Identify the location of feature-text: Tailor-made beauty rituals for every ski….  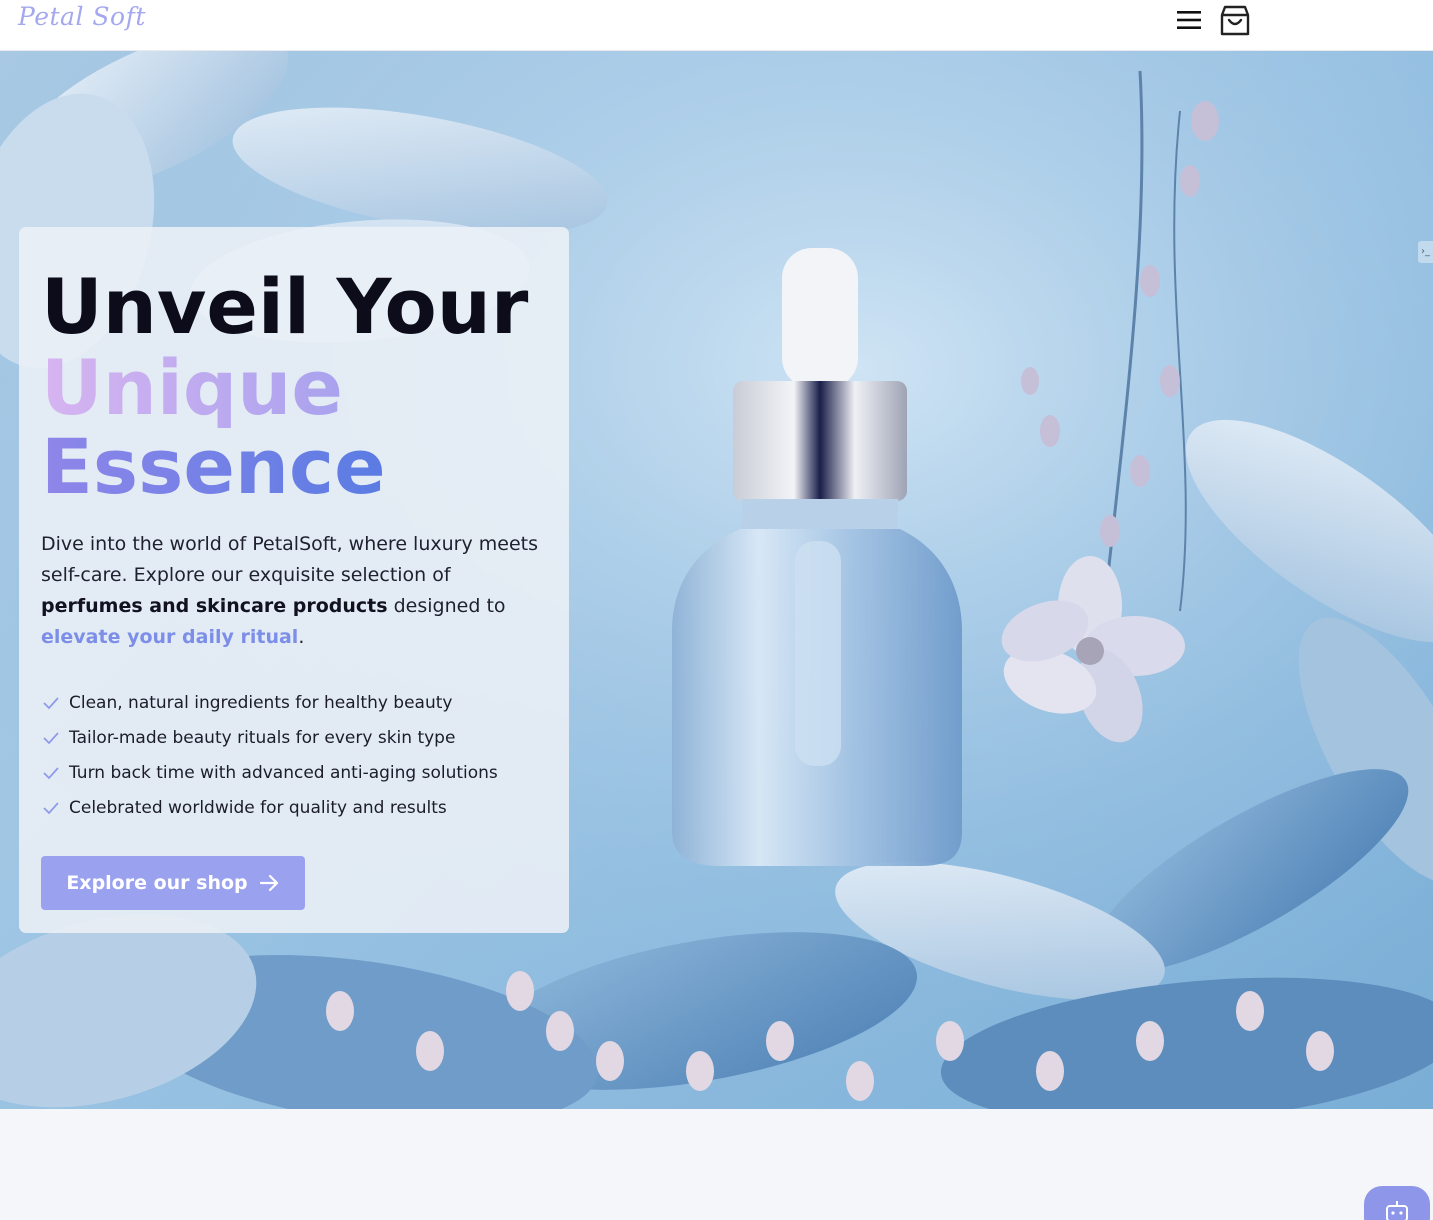
(262, 737).